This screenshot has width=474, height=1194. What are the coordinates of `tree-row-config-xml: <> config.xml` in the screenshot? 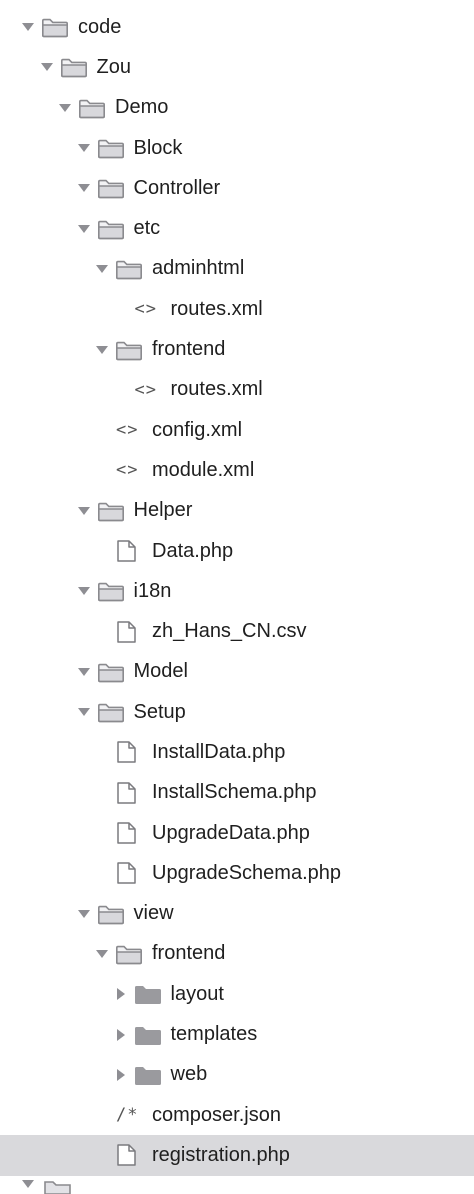 It's located at (237, 430).